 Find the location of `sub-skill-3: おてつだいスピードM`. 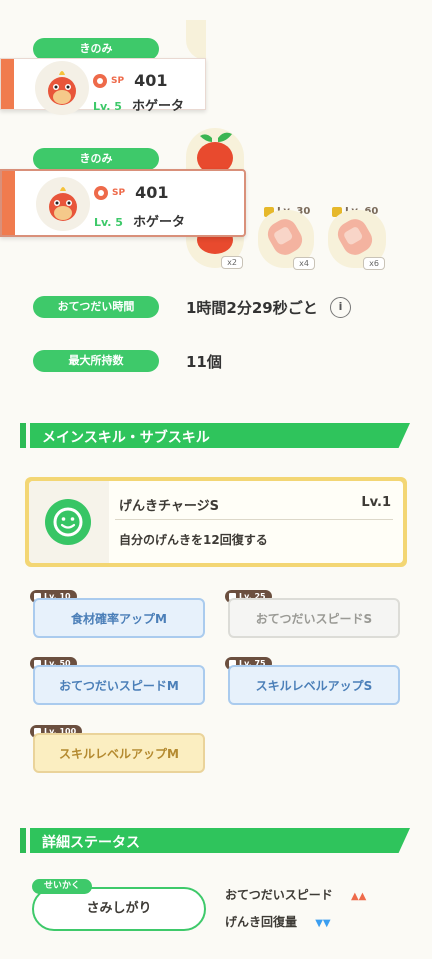

sub-skill-3: おてつだいスピードM is located at coordinates (119, 685).